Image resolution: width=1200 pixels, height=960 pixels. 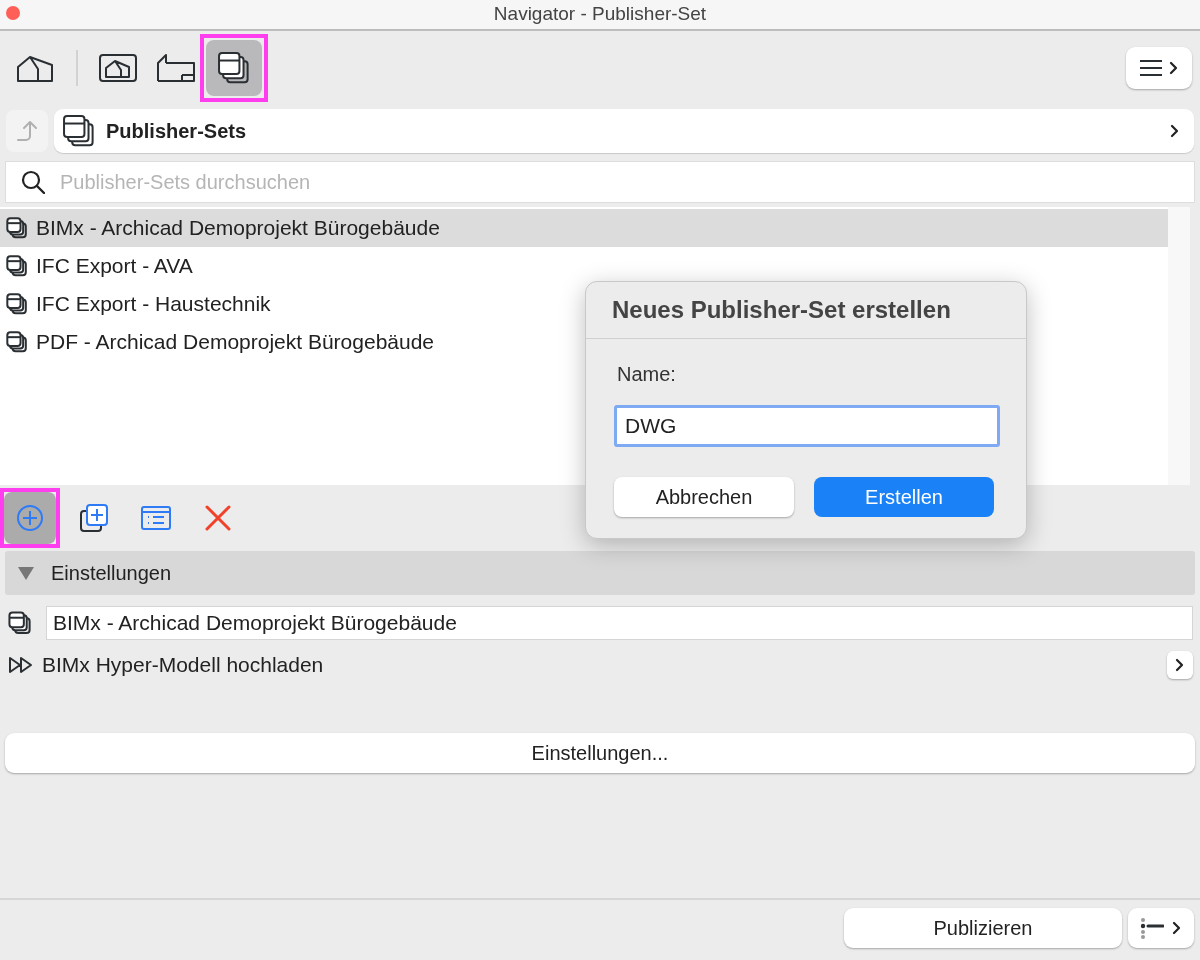 I want to click on plus-circle-icon, so click(x=30, y=518).